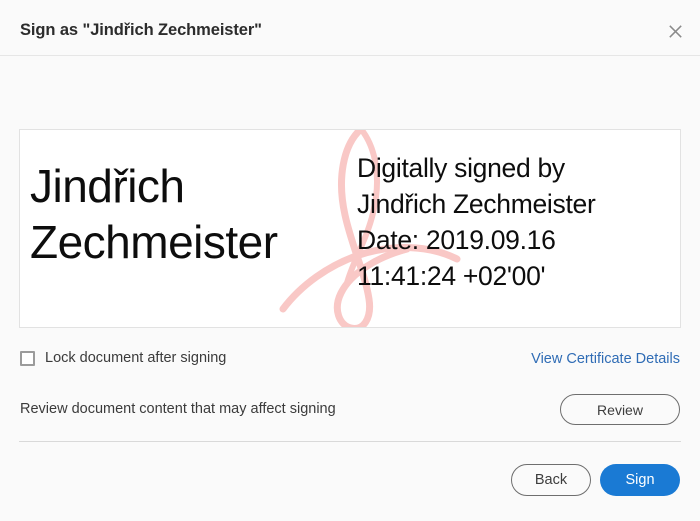 Image resolution: width=700 pixels, height=521 pixels. I want to click on signature-name-text: Jindřich Zechmeister, so click(154, 214).